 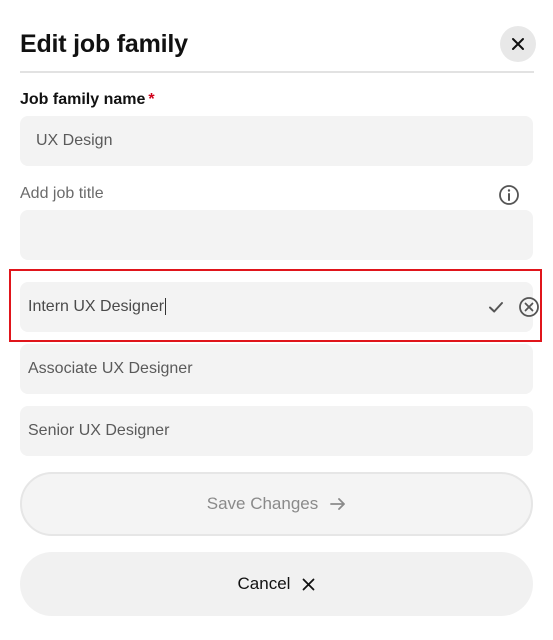 I want to click on job-family-name-label-text: Job family name, so click(x=83, y=99).